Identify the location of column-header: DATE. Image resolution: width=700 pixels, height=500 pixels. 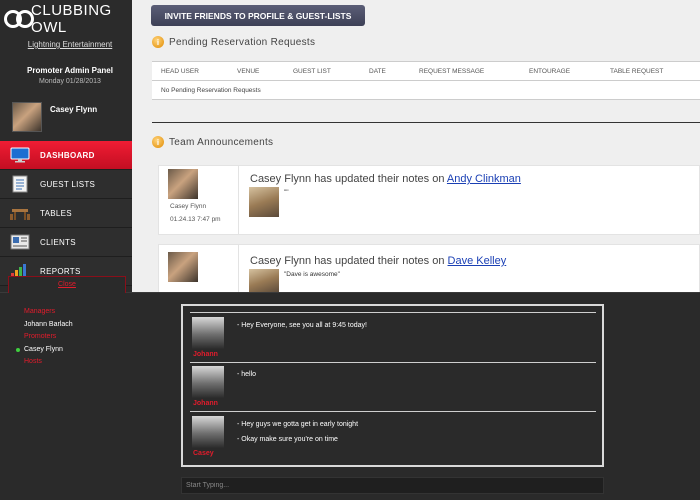
(377, 71).